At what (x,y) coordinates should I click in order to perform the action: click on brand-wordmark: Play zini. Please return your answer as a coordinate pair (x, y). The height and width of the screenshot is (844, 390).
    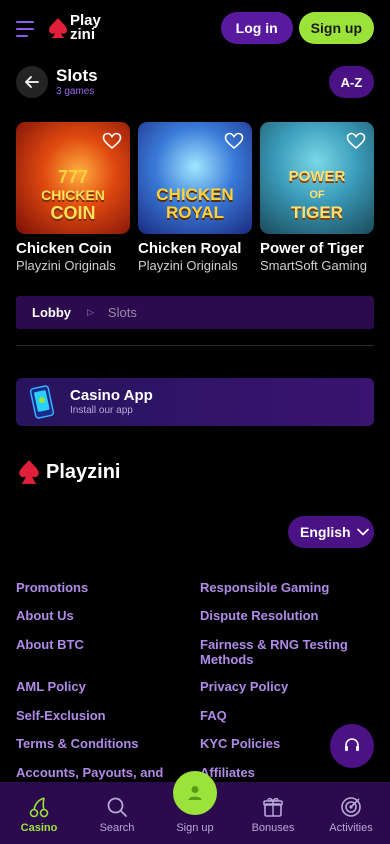
    Looking at the image, I should click on (85, 28).